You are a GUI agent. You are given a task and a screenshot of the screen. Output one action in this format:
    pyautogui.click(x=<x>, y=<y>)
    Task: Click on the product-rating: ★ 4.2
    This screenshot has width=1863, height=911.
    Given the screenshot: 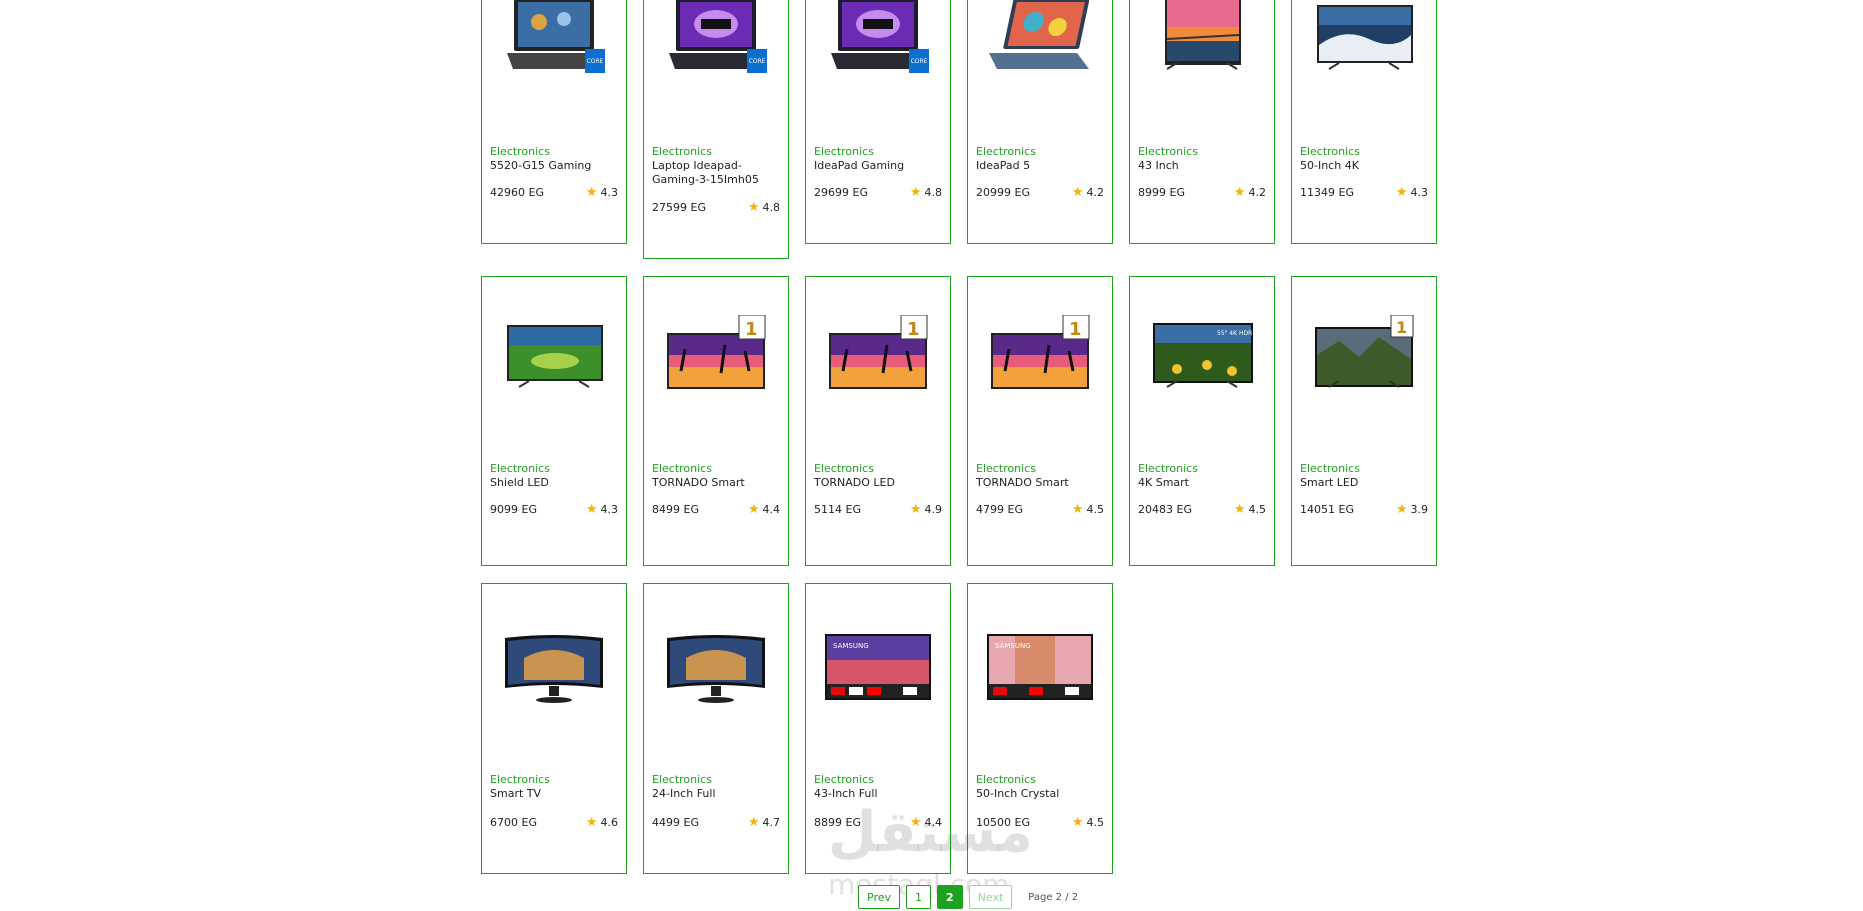 What is the action you would take?
    pyautogui.click(x=1250, y=192)
    